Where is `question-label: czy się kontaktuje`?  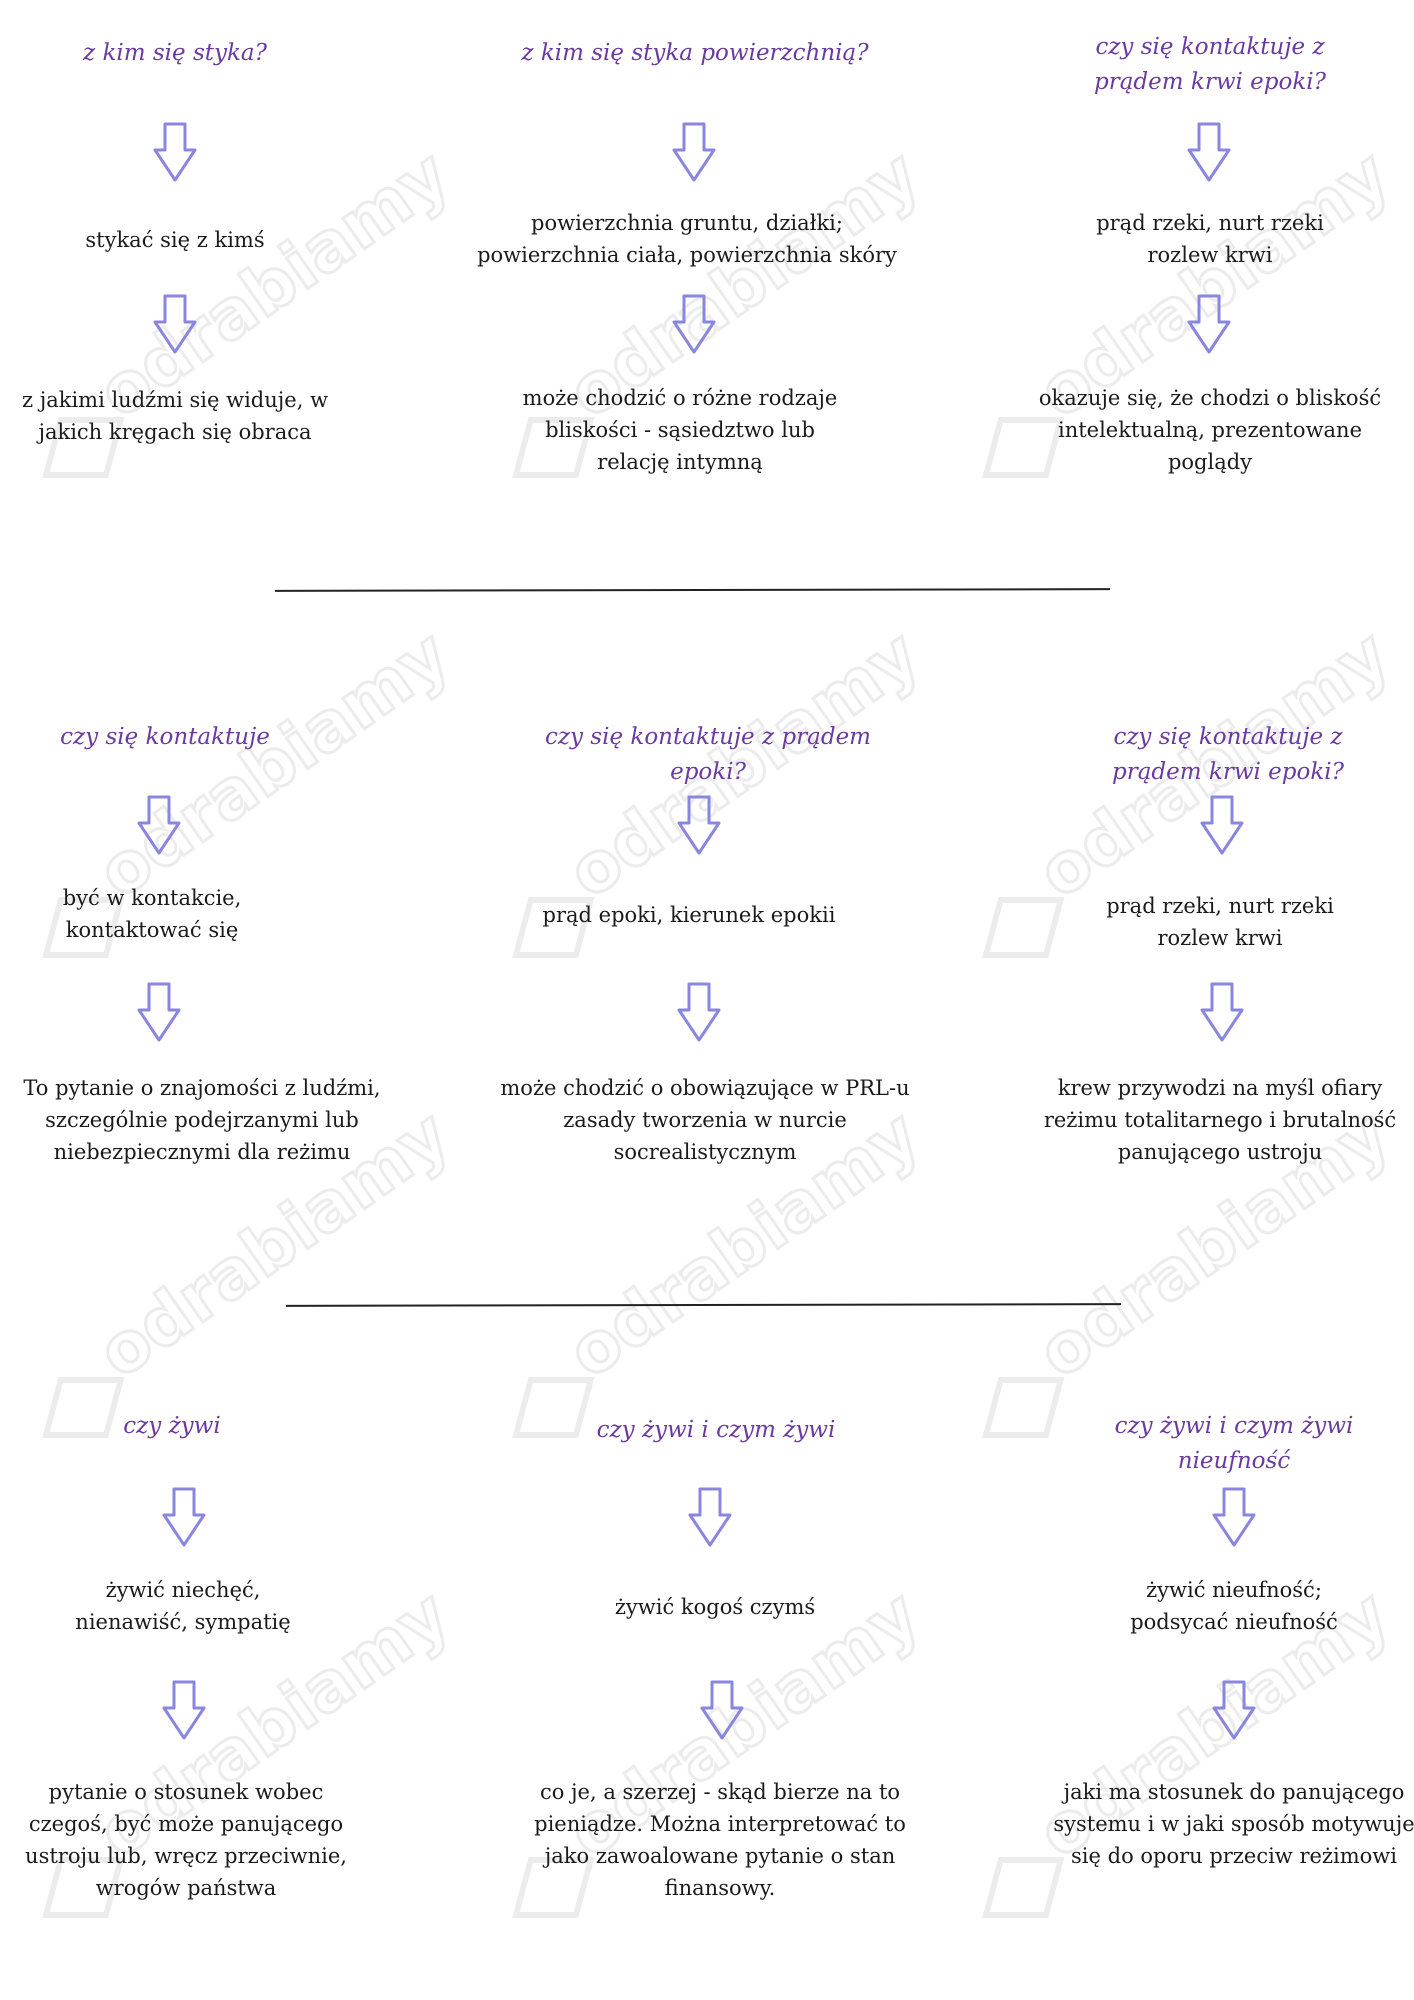 question-label: czy się kontaktuje is located at coordinates (165, 737).